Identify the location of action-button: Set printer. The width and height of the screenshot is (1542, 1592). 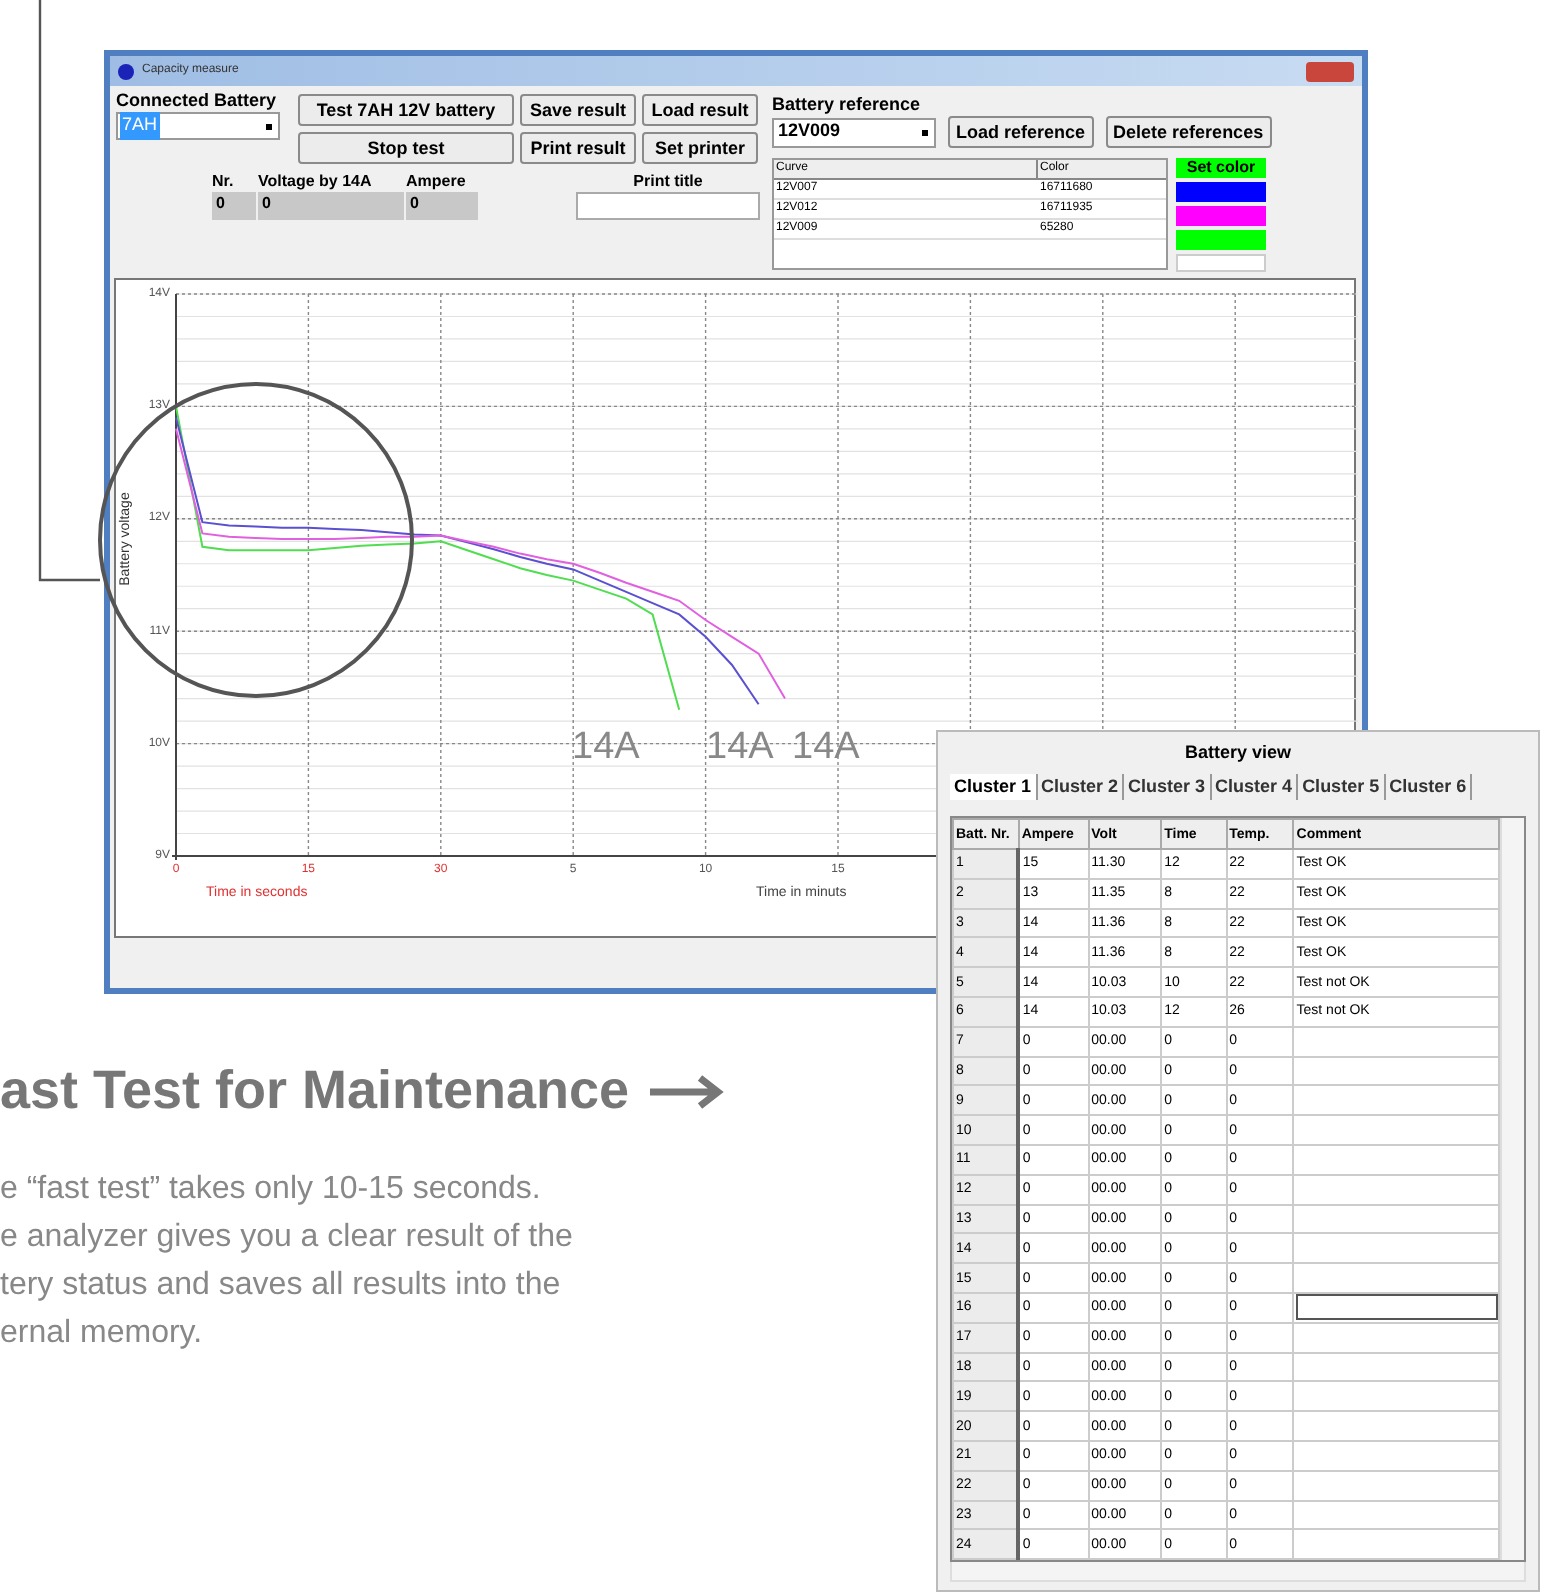
(700, 148).